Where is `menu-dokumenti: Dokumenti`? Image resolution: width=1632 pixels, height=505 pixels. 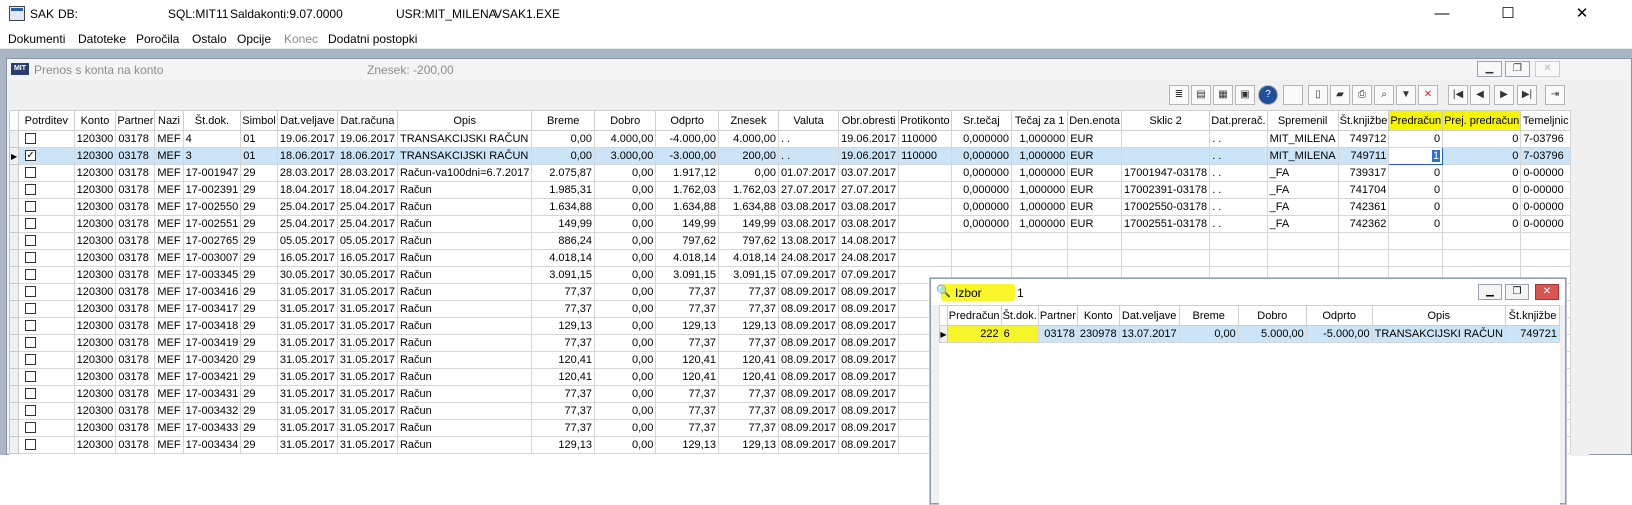
menu-dokumenti: Dokumenti is located at coordinates (36, 39).